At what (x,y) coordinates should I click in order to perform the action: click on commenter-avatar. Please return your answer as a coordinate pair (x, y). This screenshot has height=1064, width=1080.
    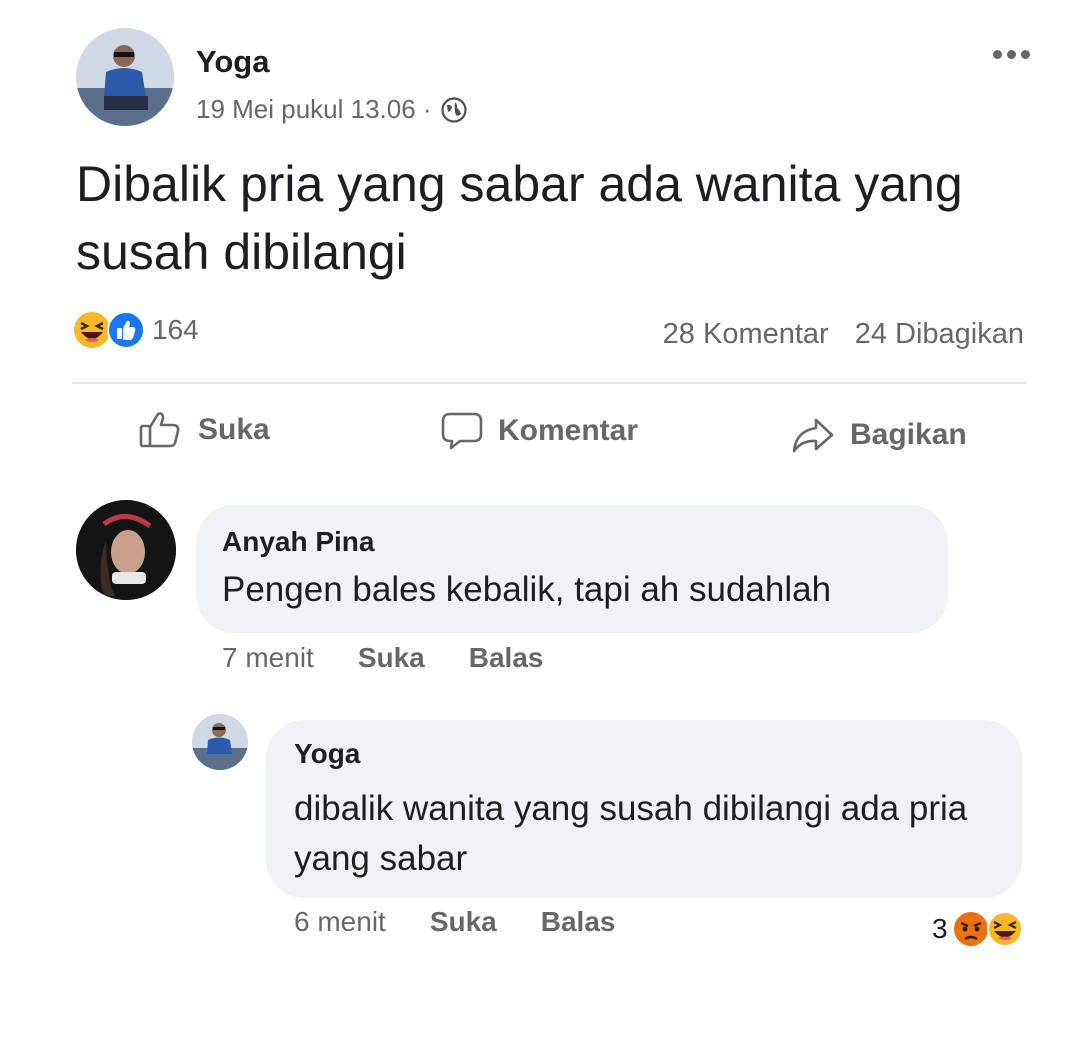
    Looking at the image, I should click on (126, 550).